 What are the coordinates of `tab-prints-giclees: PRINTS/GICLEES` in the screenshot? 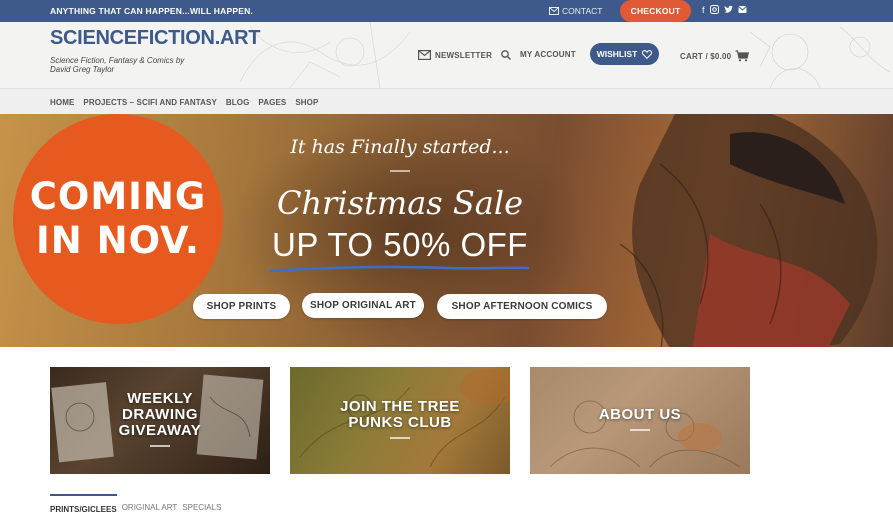 It's located at (83, 504).